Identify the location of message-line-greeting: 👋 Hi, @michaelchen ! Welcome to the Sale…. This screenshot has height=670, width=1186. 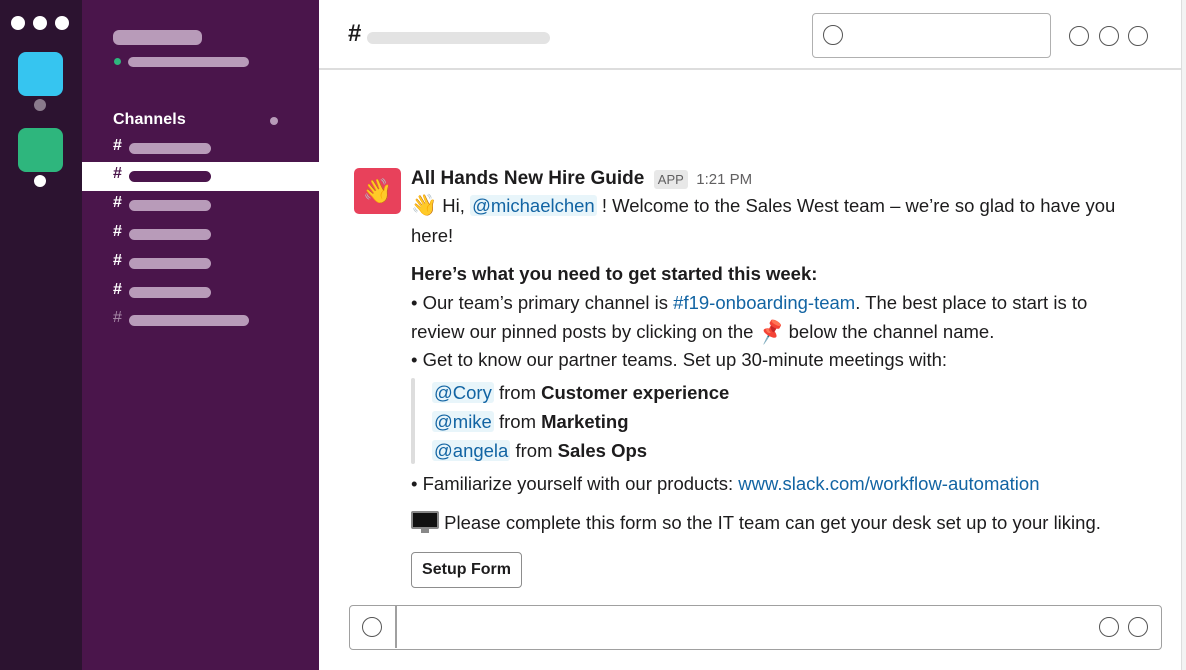
(763, 206).